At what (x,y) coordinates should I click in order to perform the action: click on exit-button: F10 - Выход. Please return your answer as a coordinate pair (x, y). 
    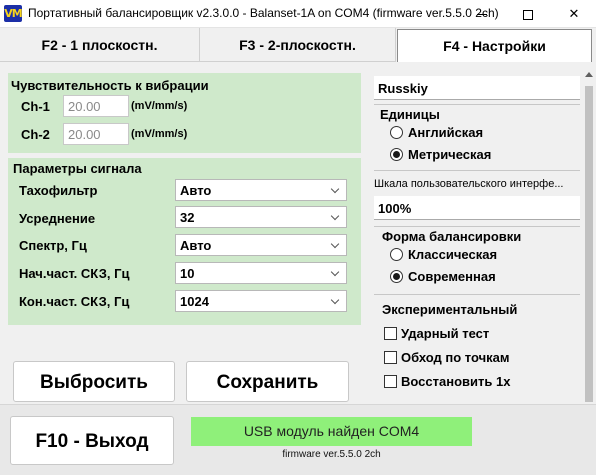
    Looking at the image, I should click on (92, 440).